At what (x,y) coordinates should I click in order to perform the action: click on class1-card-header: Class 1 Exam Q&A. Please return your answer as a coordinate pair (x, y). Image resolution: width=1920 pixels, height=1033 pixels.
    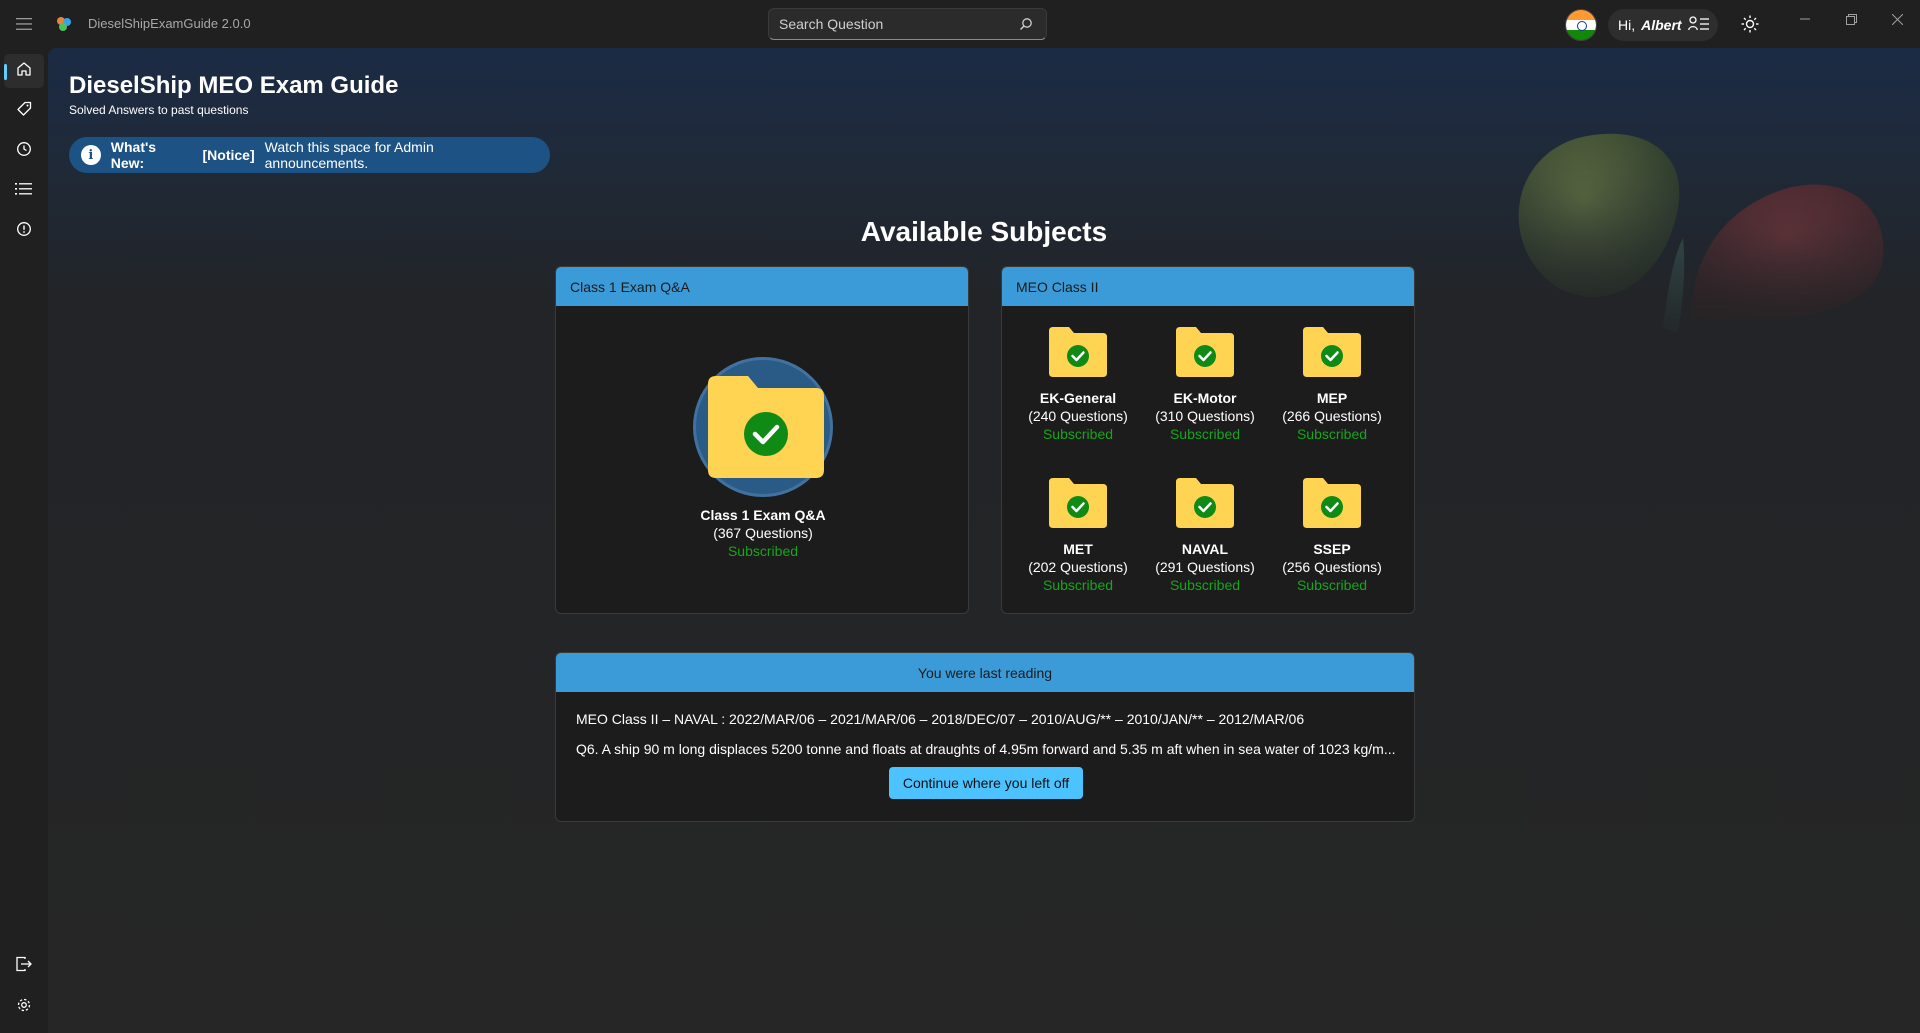
    Looking at the image, I should click on (762, 286).